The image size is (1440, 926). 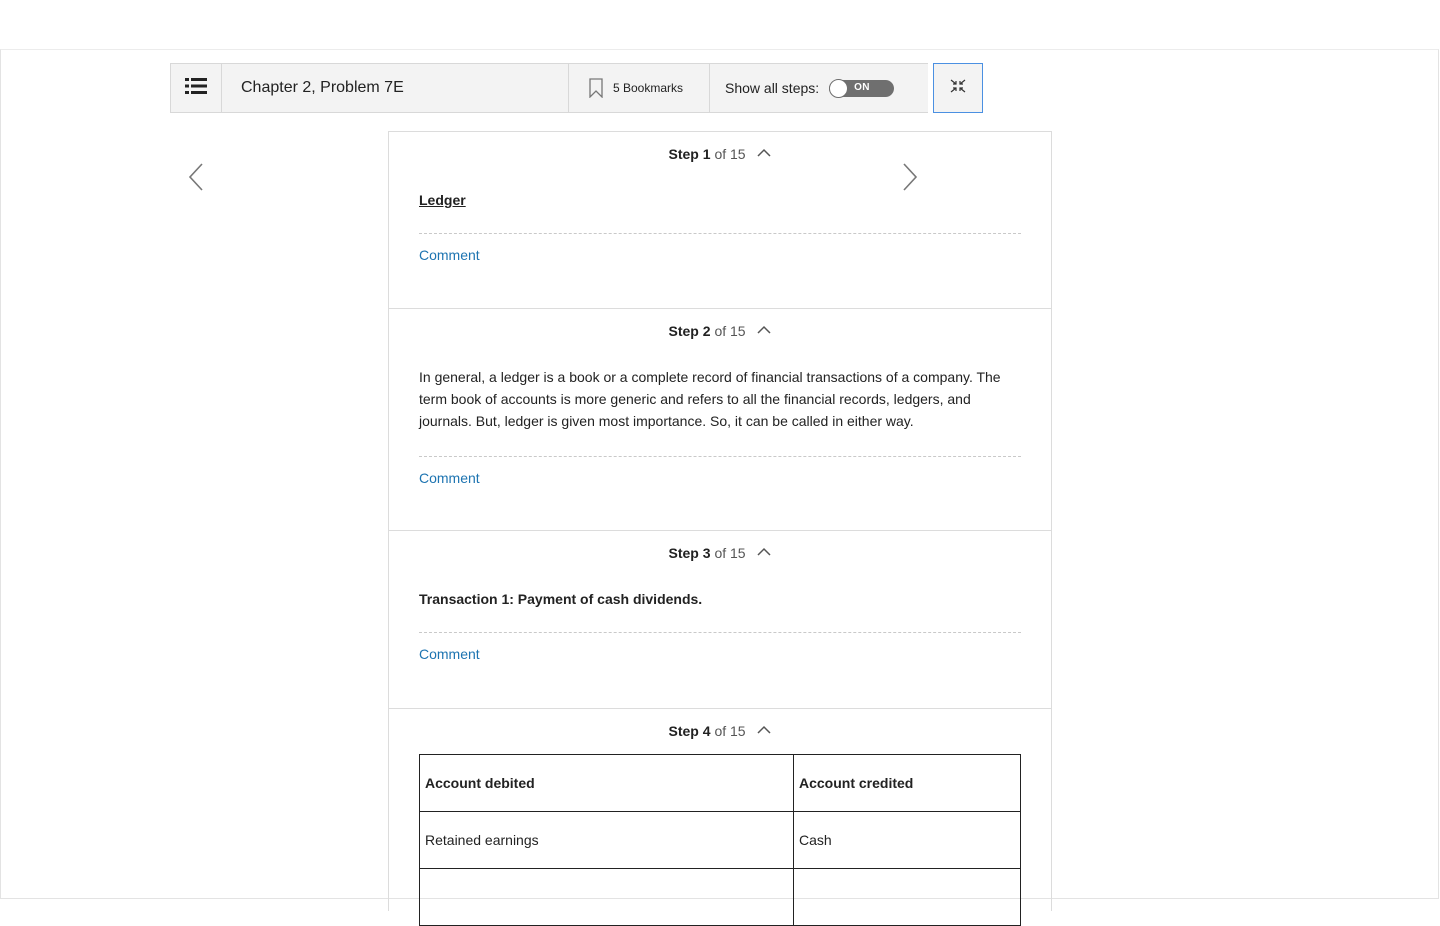 I want to click on toggle-state-label: ON, so click(x=862, y=87).